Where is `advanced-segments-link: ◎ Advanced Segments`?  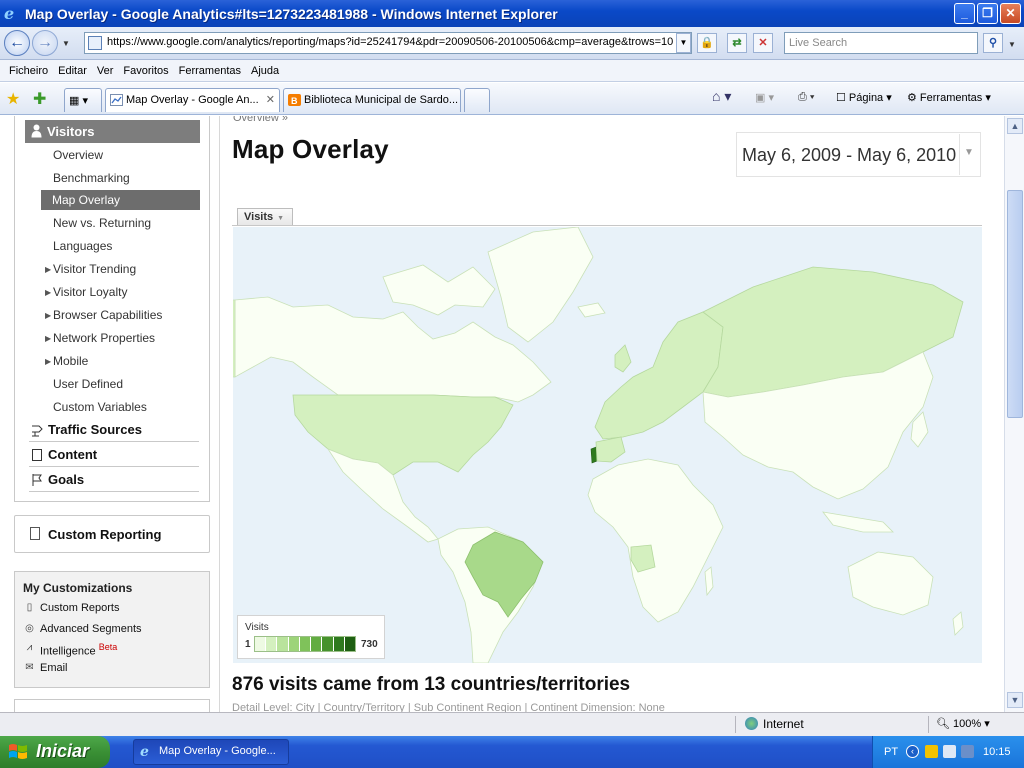 advanced-segments-link: ◎ Advanced Segments is located at coordinates (83, 629).